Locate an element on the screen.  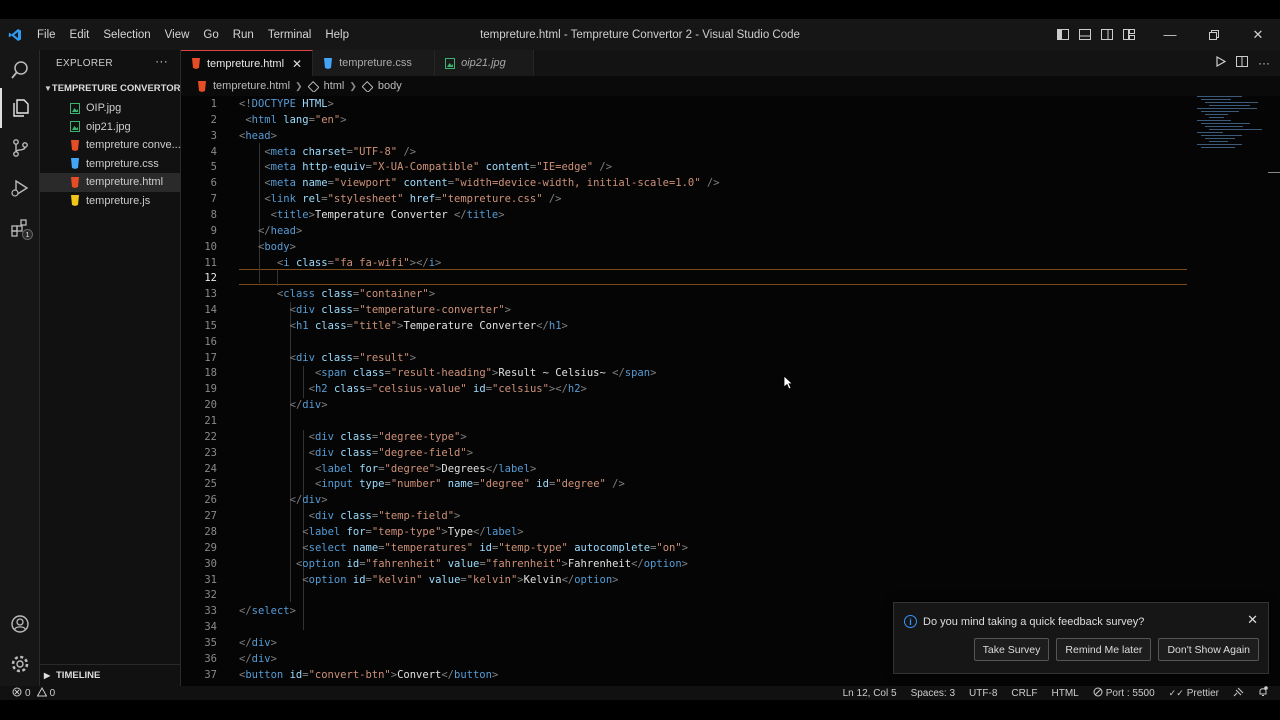
problems-indicator: 0 0 is located at coordinates (33, 693).